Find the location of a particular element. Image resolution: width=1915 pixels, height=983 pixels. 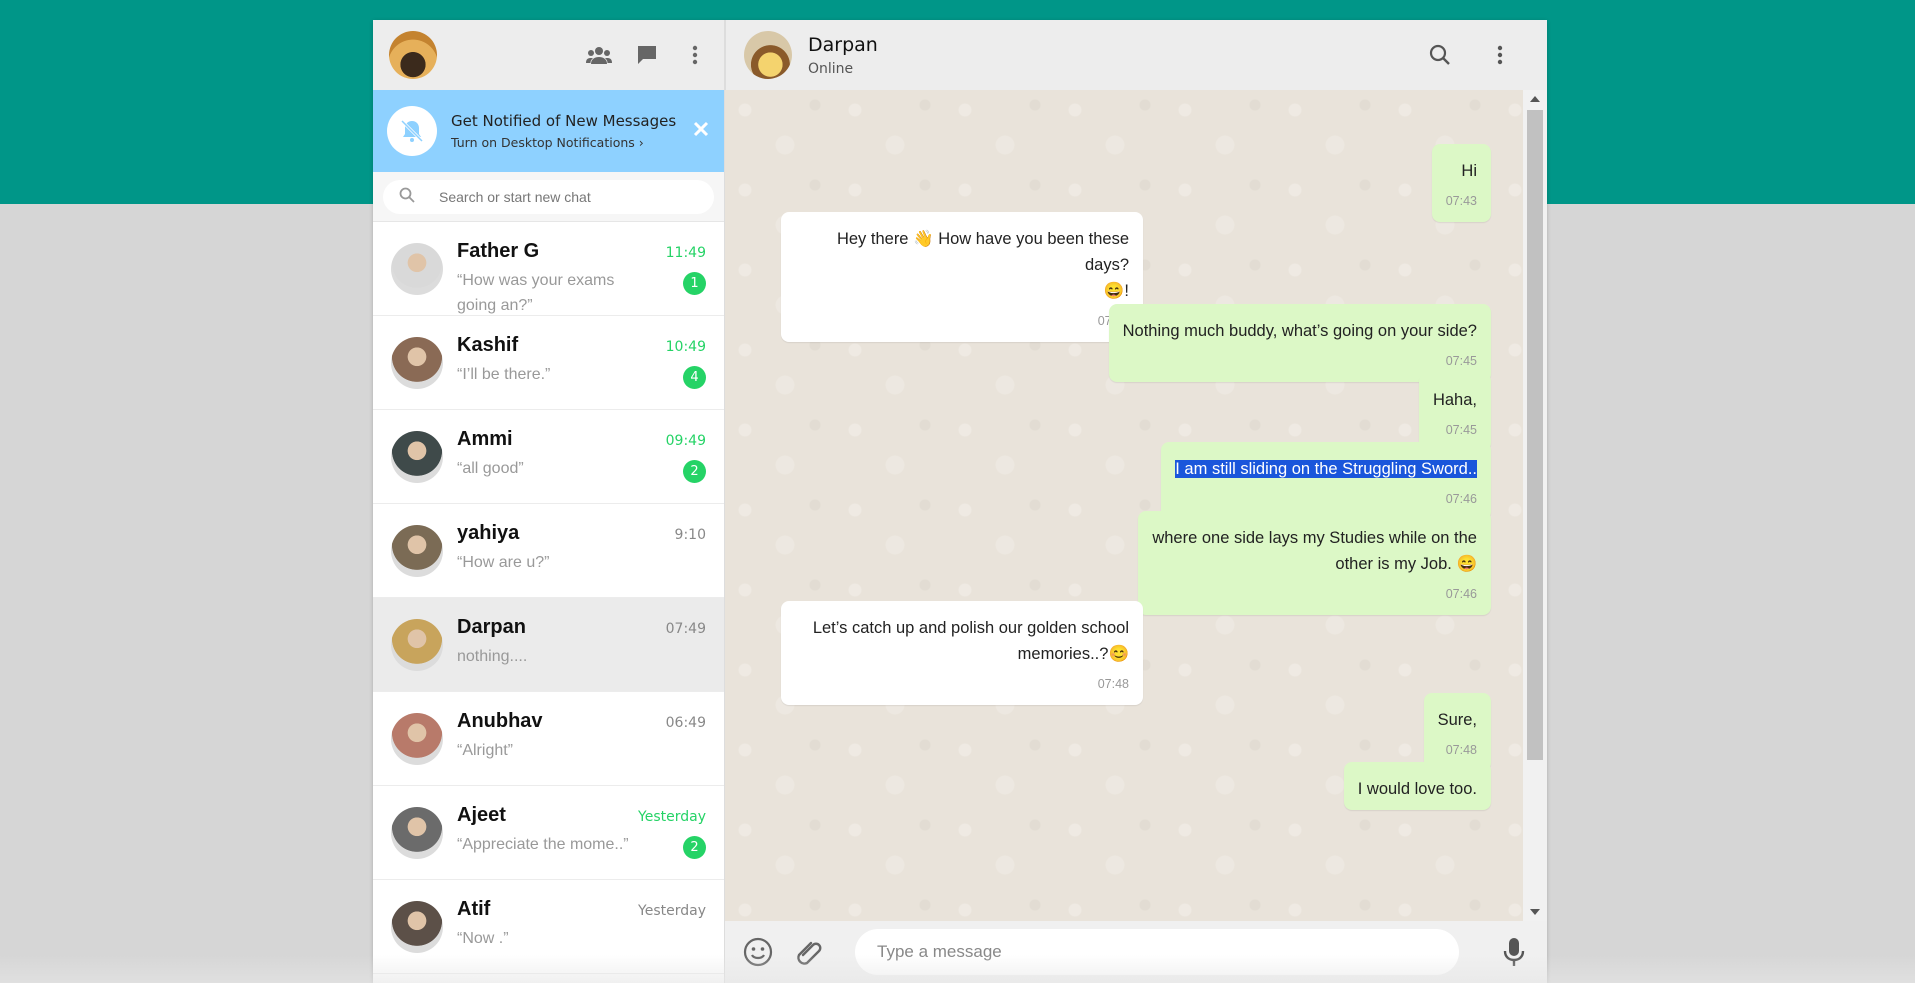

scroll-thumb is located at coordinates (1535, 435).